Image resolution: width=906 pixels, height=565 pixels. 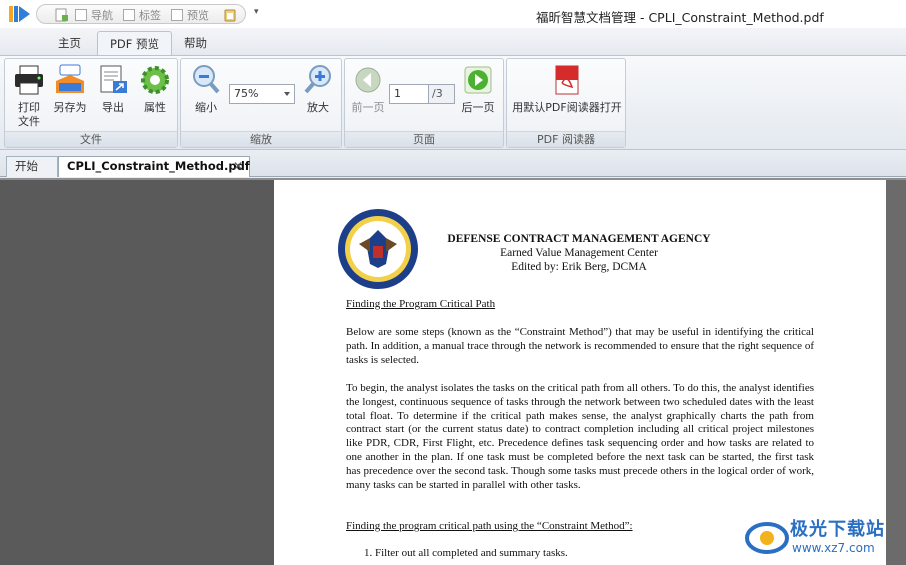 I want to click on watermark-text: 极光下载站, so click(x=837, y=529).